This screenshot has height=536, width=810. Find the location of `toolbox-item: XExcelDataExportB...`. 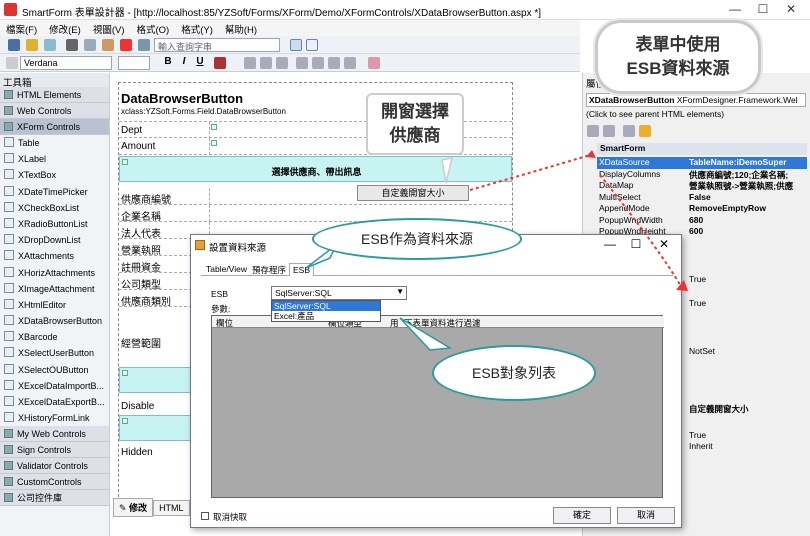

toolbox-item: XExcelDataExportB... is located at coordinates (54, 402).